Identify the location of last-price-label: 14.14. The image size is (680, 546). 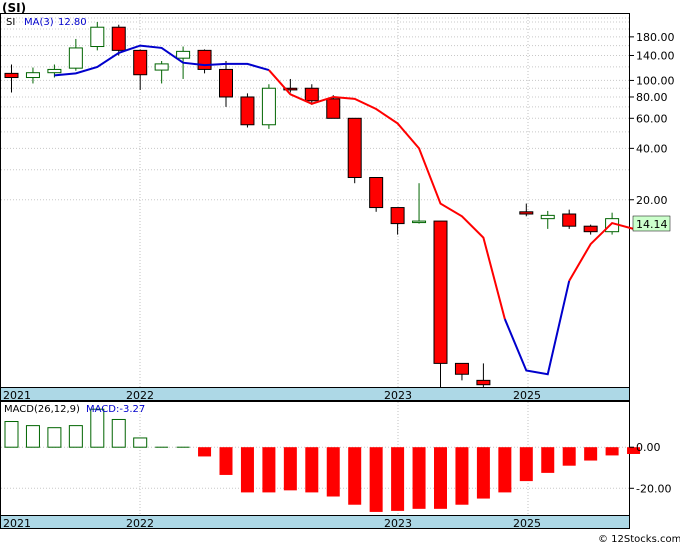
(652, 224).